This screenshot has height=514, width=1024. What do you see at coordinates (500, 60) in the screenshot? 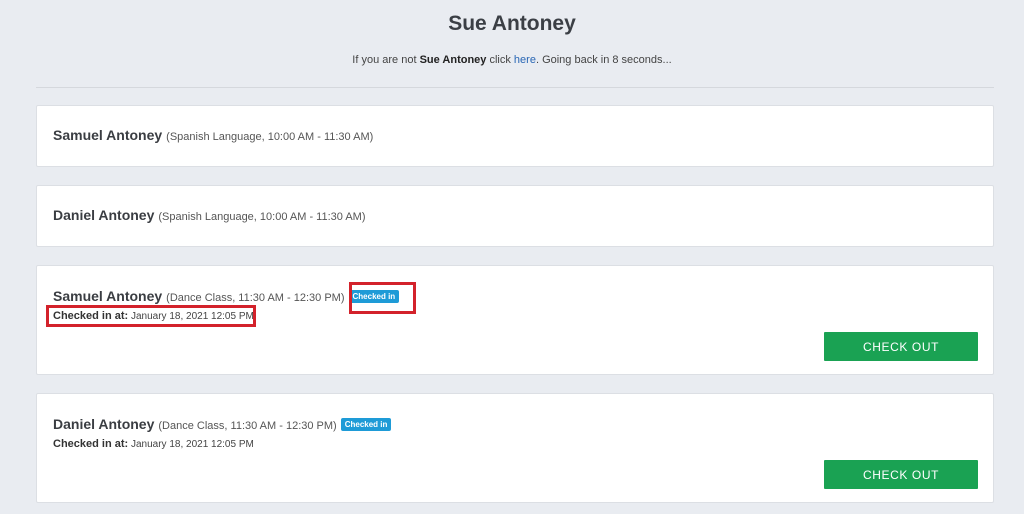
I see `notice-click: click` at bounding box center [500, 60].